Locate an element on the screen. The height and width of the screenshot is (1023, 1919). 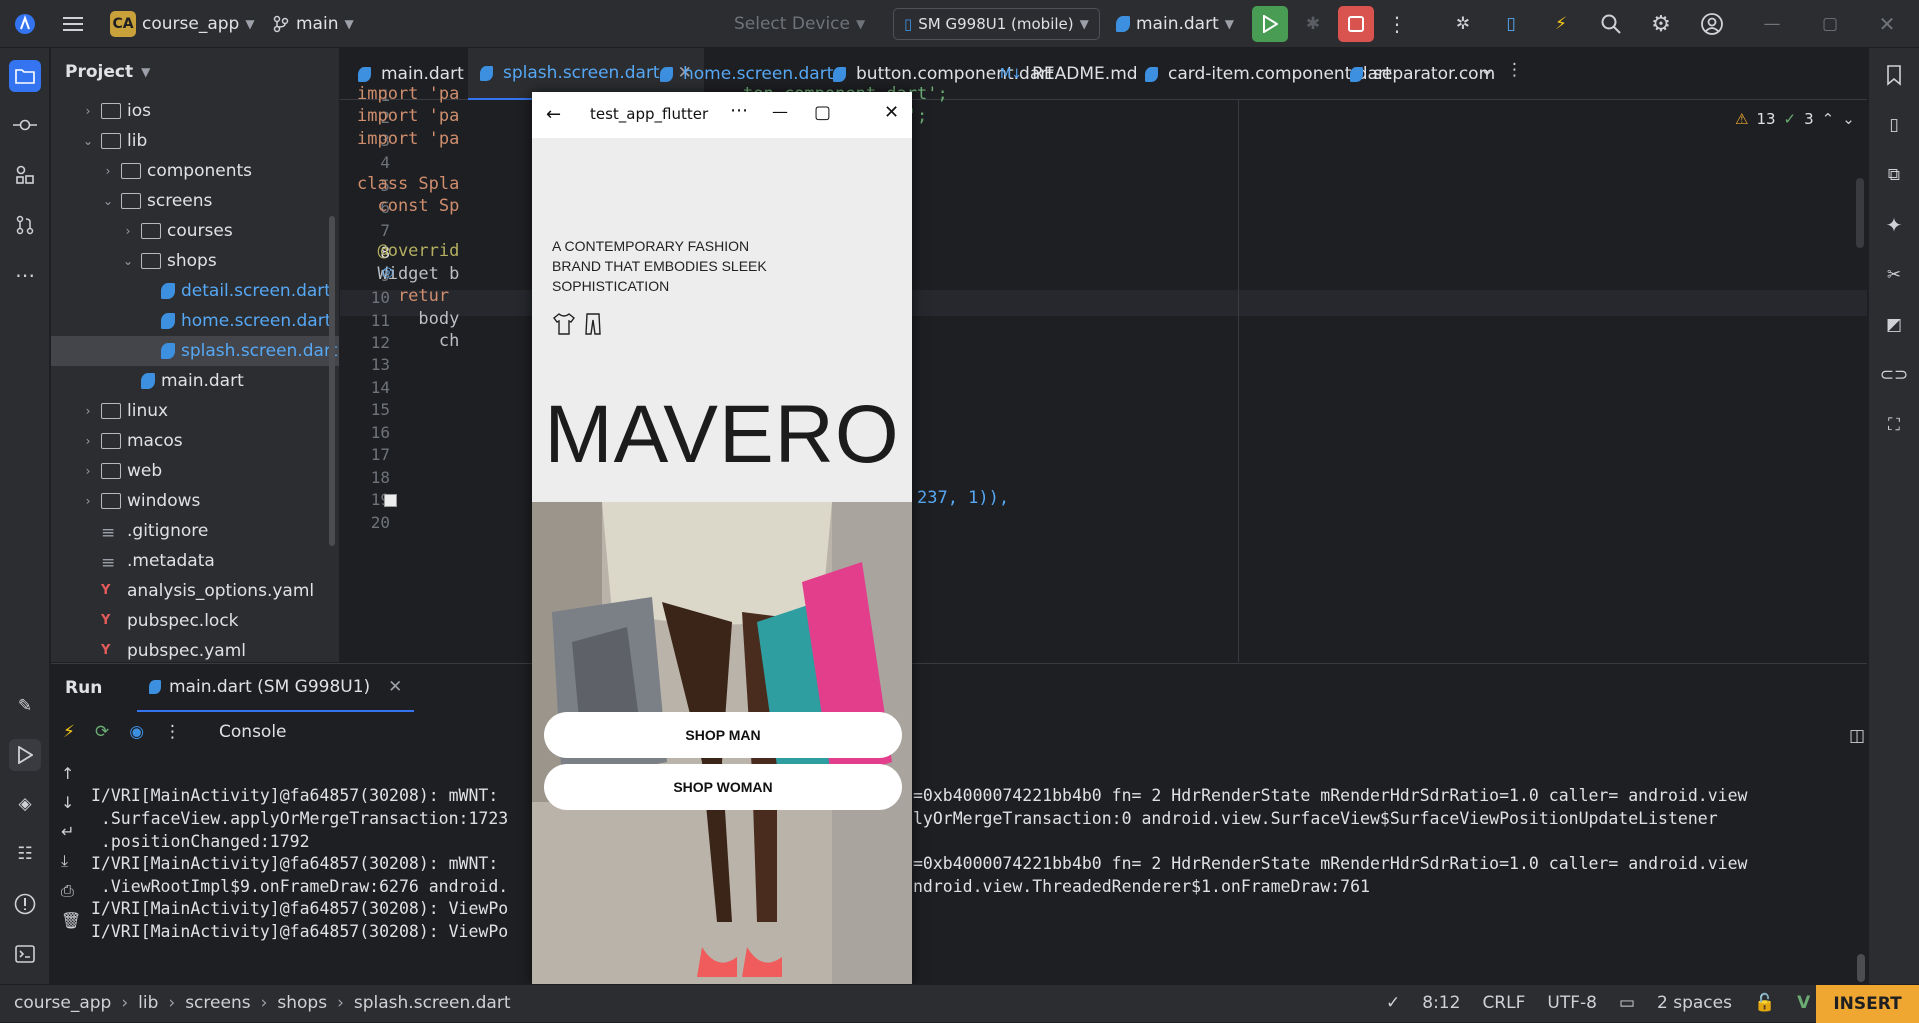
editor-tab: M↓ README.md is located at coordinates (1069, 74).